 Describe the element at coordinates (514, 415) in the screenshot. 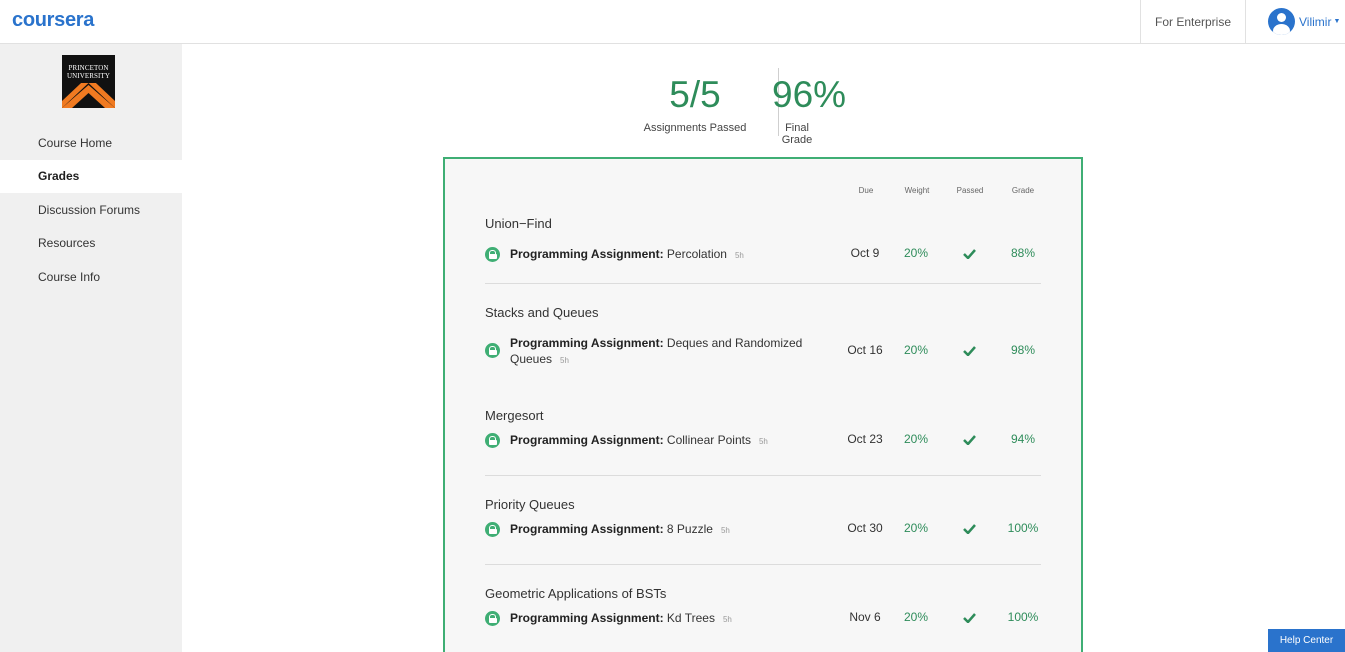

I see `section-title: Mergesort` at that location.